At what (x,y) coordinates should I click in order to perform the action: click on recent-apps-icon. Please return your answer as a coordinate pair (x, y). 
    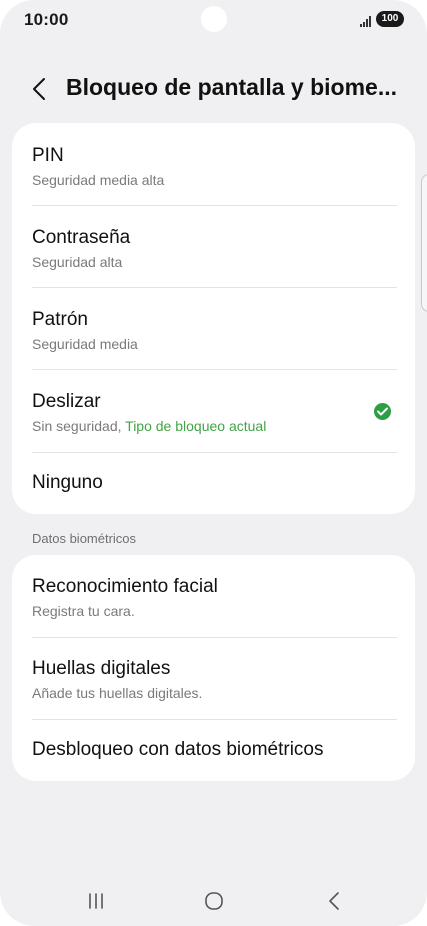
    Looking at the image, I should click on (96, 901).